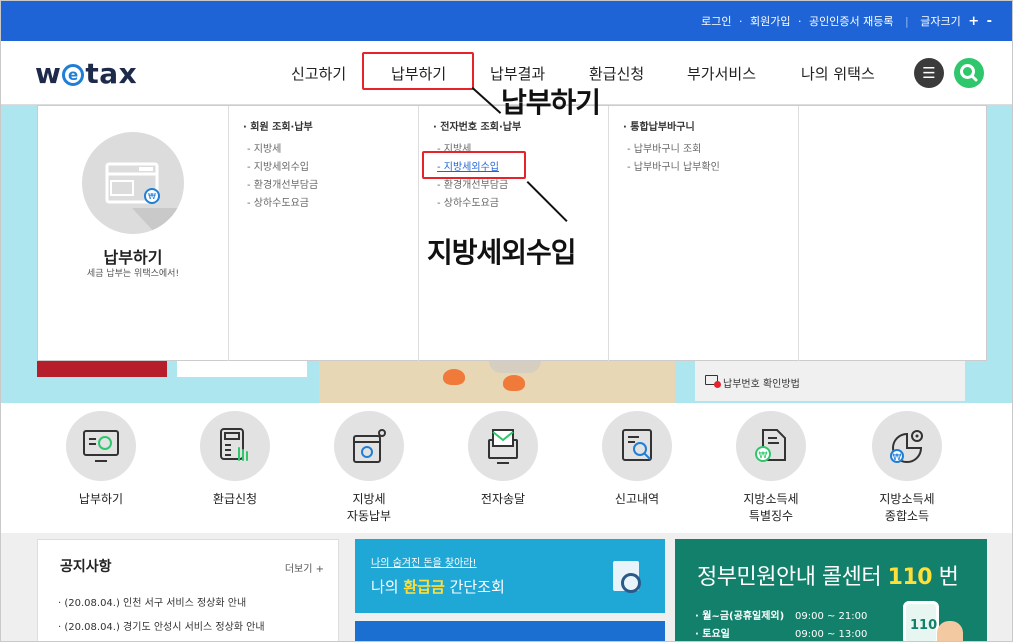  What do you see at coordinates (235, 499) in the screenshot?
I see `service-label: 환급신청` at bounding box center [235, 499].